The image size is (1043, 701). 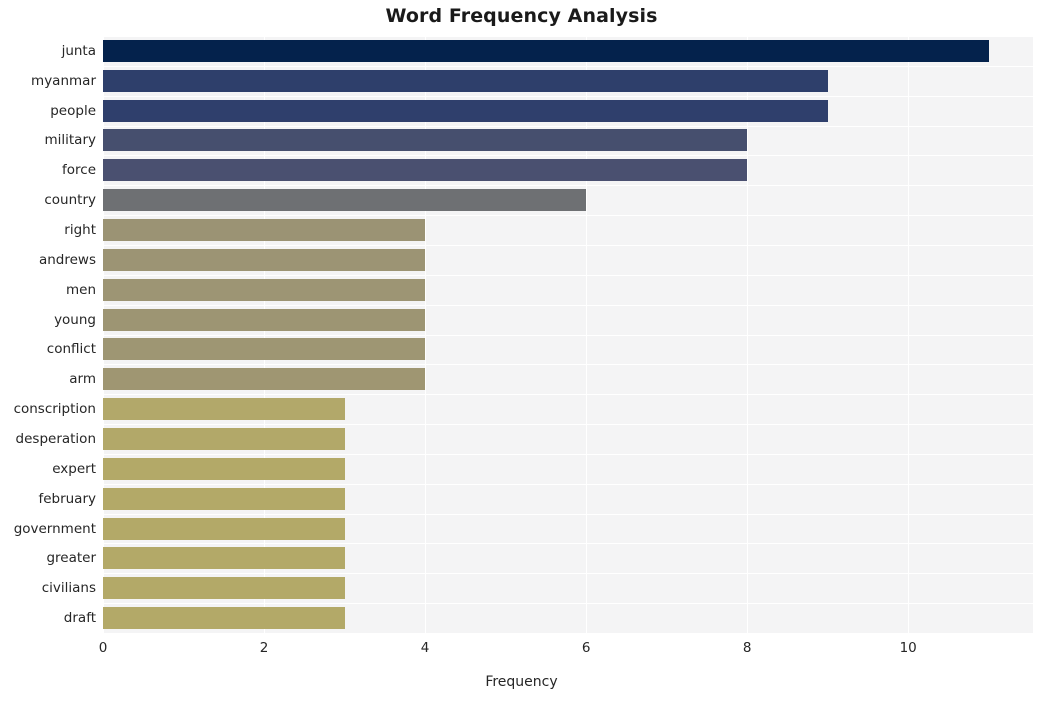 What do you see at coordinates (55, 438) in the screenshot?
I see `y-tick-label: desperation` at bounding box center [55, 438].